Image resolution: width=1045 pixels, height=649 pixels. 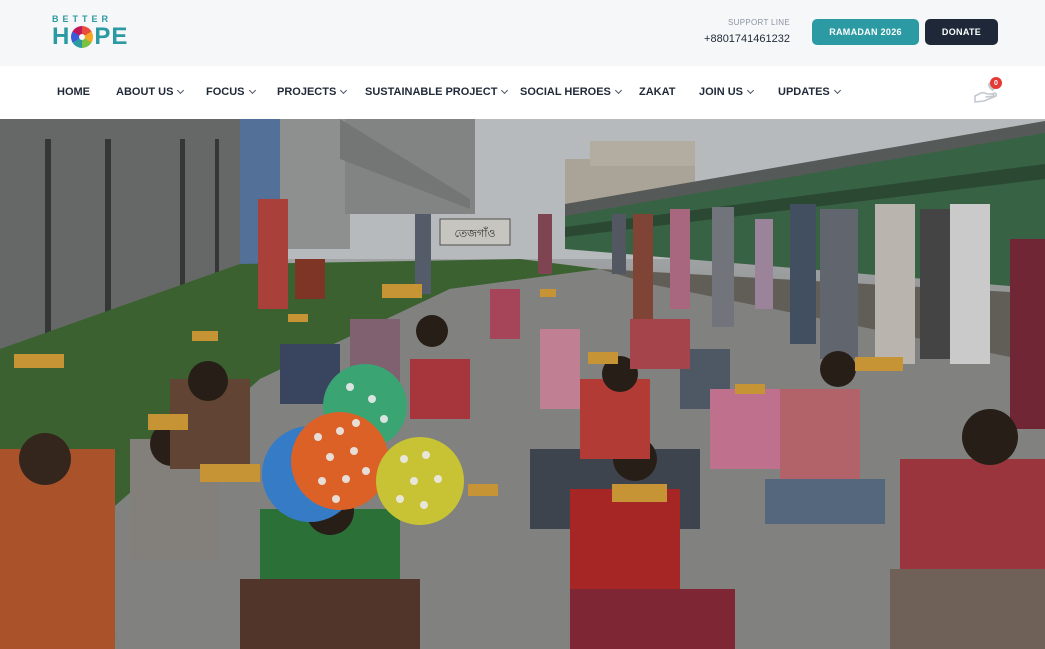 What do you see at coordinates (804, 92) in the screenshot?
I see `nav-updates-label: UPDATES` at bounding box center [804, 92].